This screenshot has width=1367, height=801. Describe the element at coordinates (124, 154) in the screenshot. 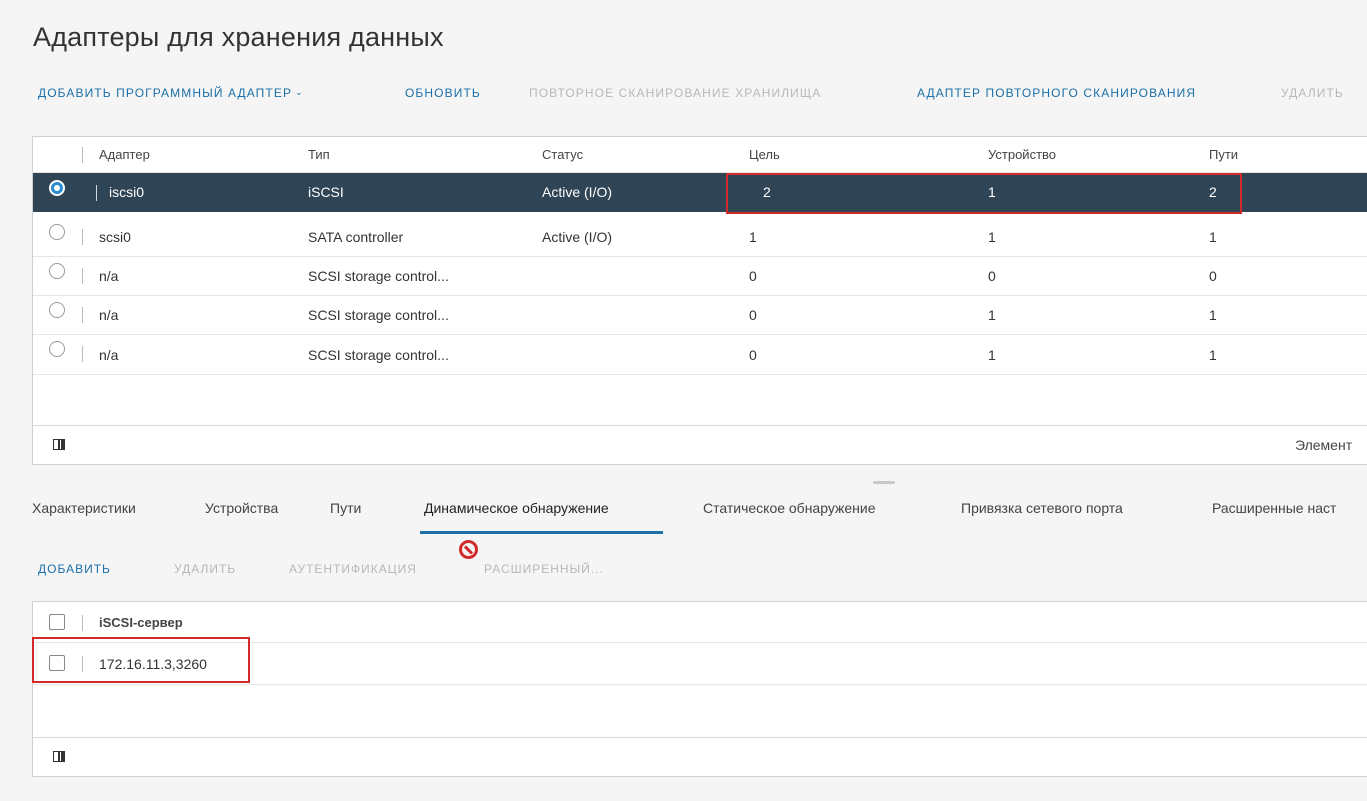

I see `column-header-adapter: Адаптер` at that location.